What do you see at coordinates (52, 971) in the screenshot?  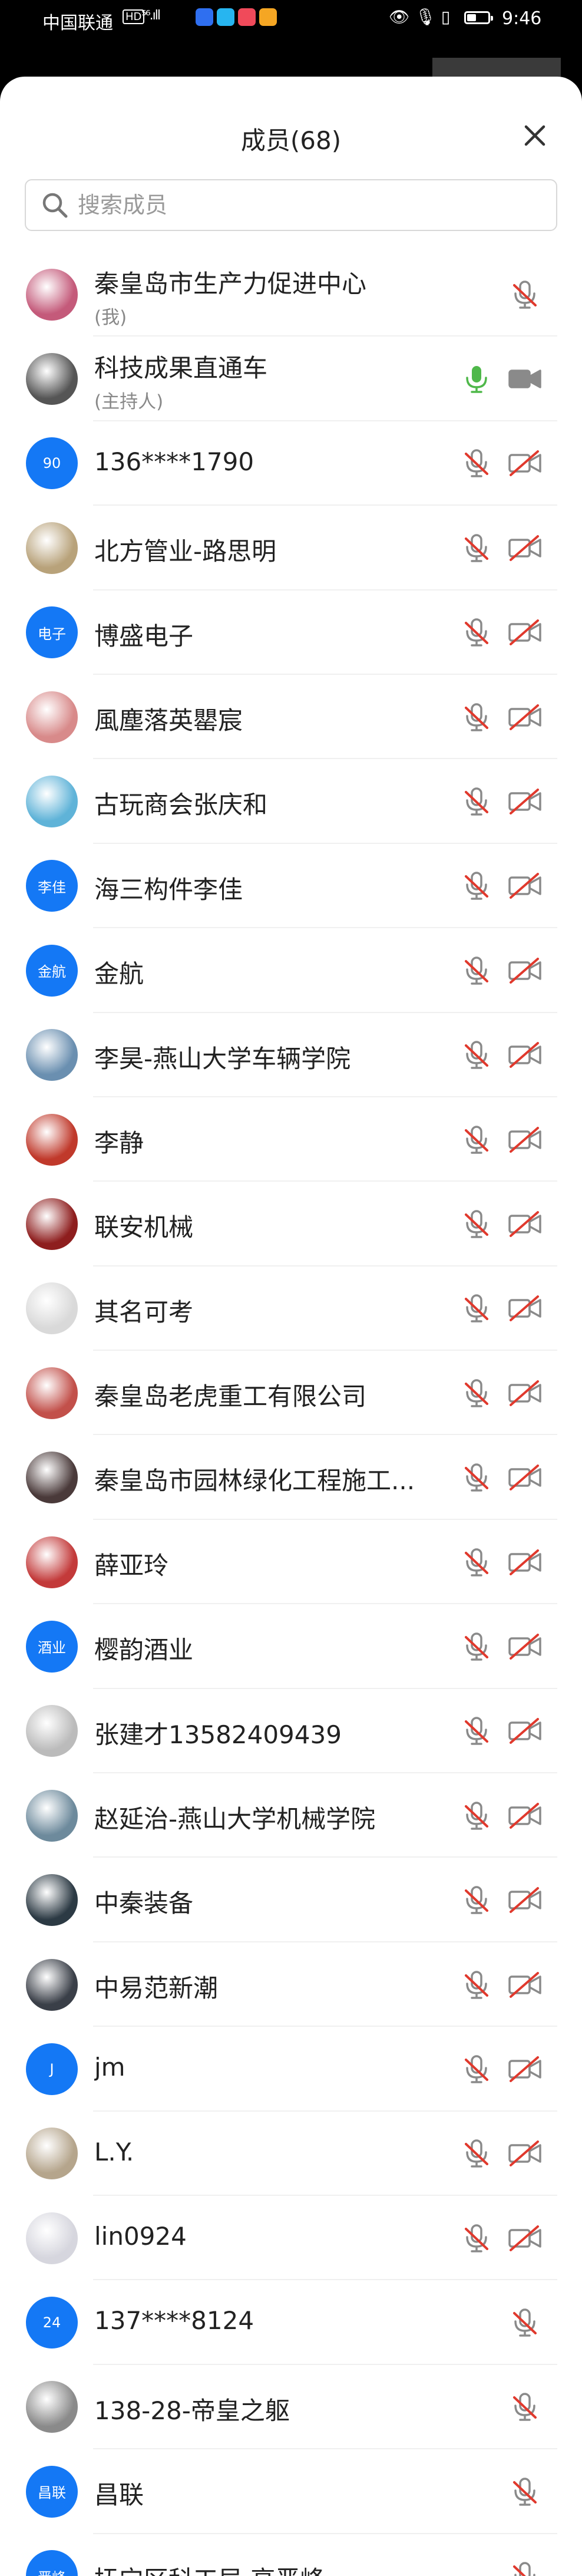 I see `member-avatar: 金航` at bounding box center [52, 971].